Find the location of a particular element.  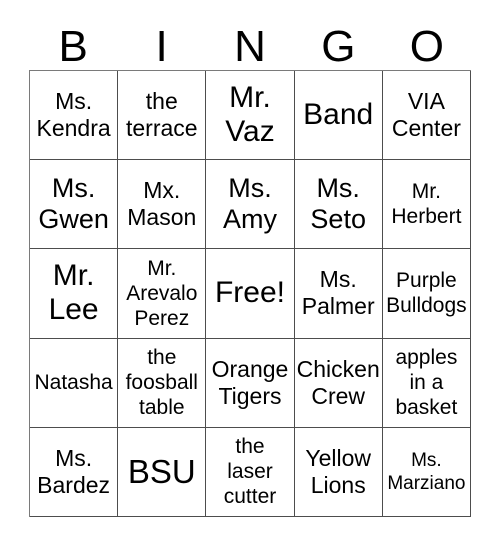

bingo-cell: Natasha is located at coordinates (74, 383).